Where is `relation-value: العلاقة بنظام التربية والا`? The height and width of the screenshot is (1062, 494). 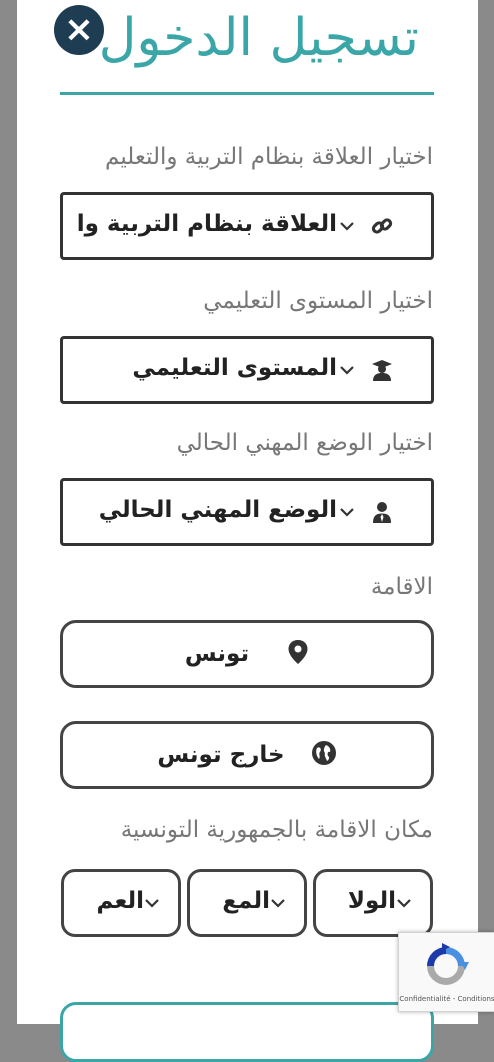
relation-value: العلاقة بنظام التربية والا is located at coordinates (207, 224).